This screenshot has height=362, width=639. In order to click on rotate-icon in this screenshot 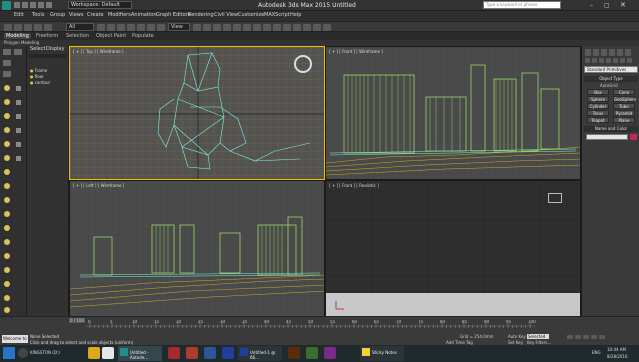, I will do `click(151, 27)`.